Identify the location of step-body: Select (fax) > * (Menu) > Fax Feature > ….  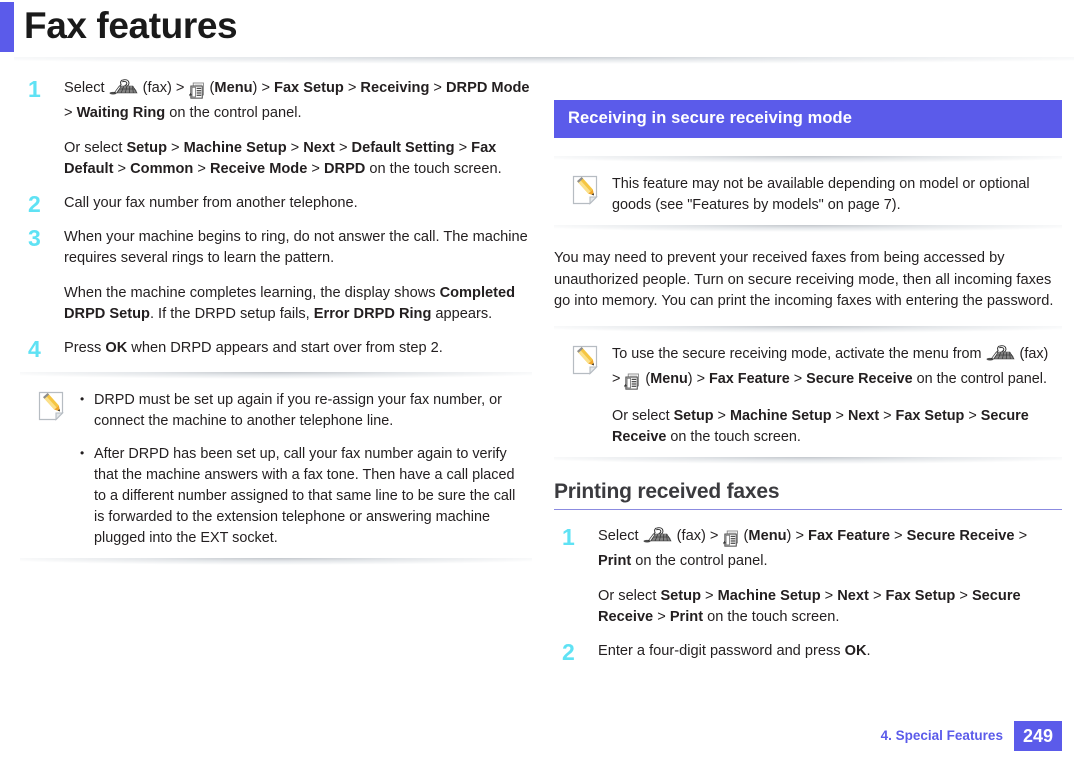
(830, 577).